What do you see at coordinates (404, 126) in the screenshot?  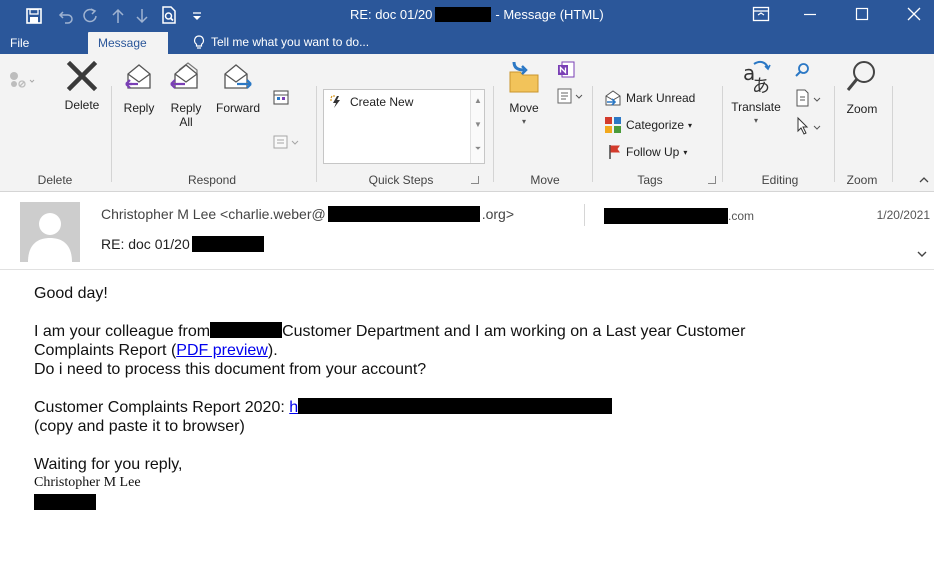 I see `quick-steps-gallery: Create New ▲ ▼ ⏷` at bounding box center [404, 126].